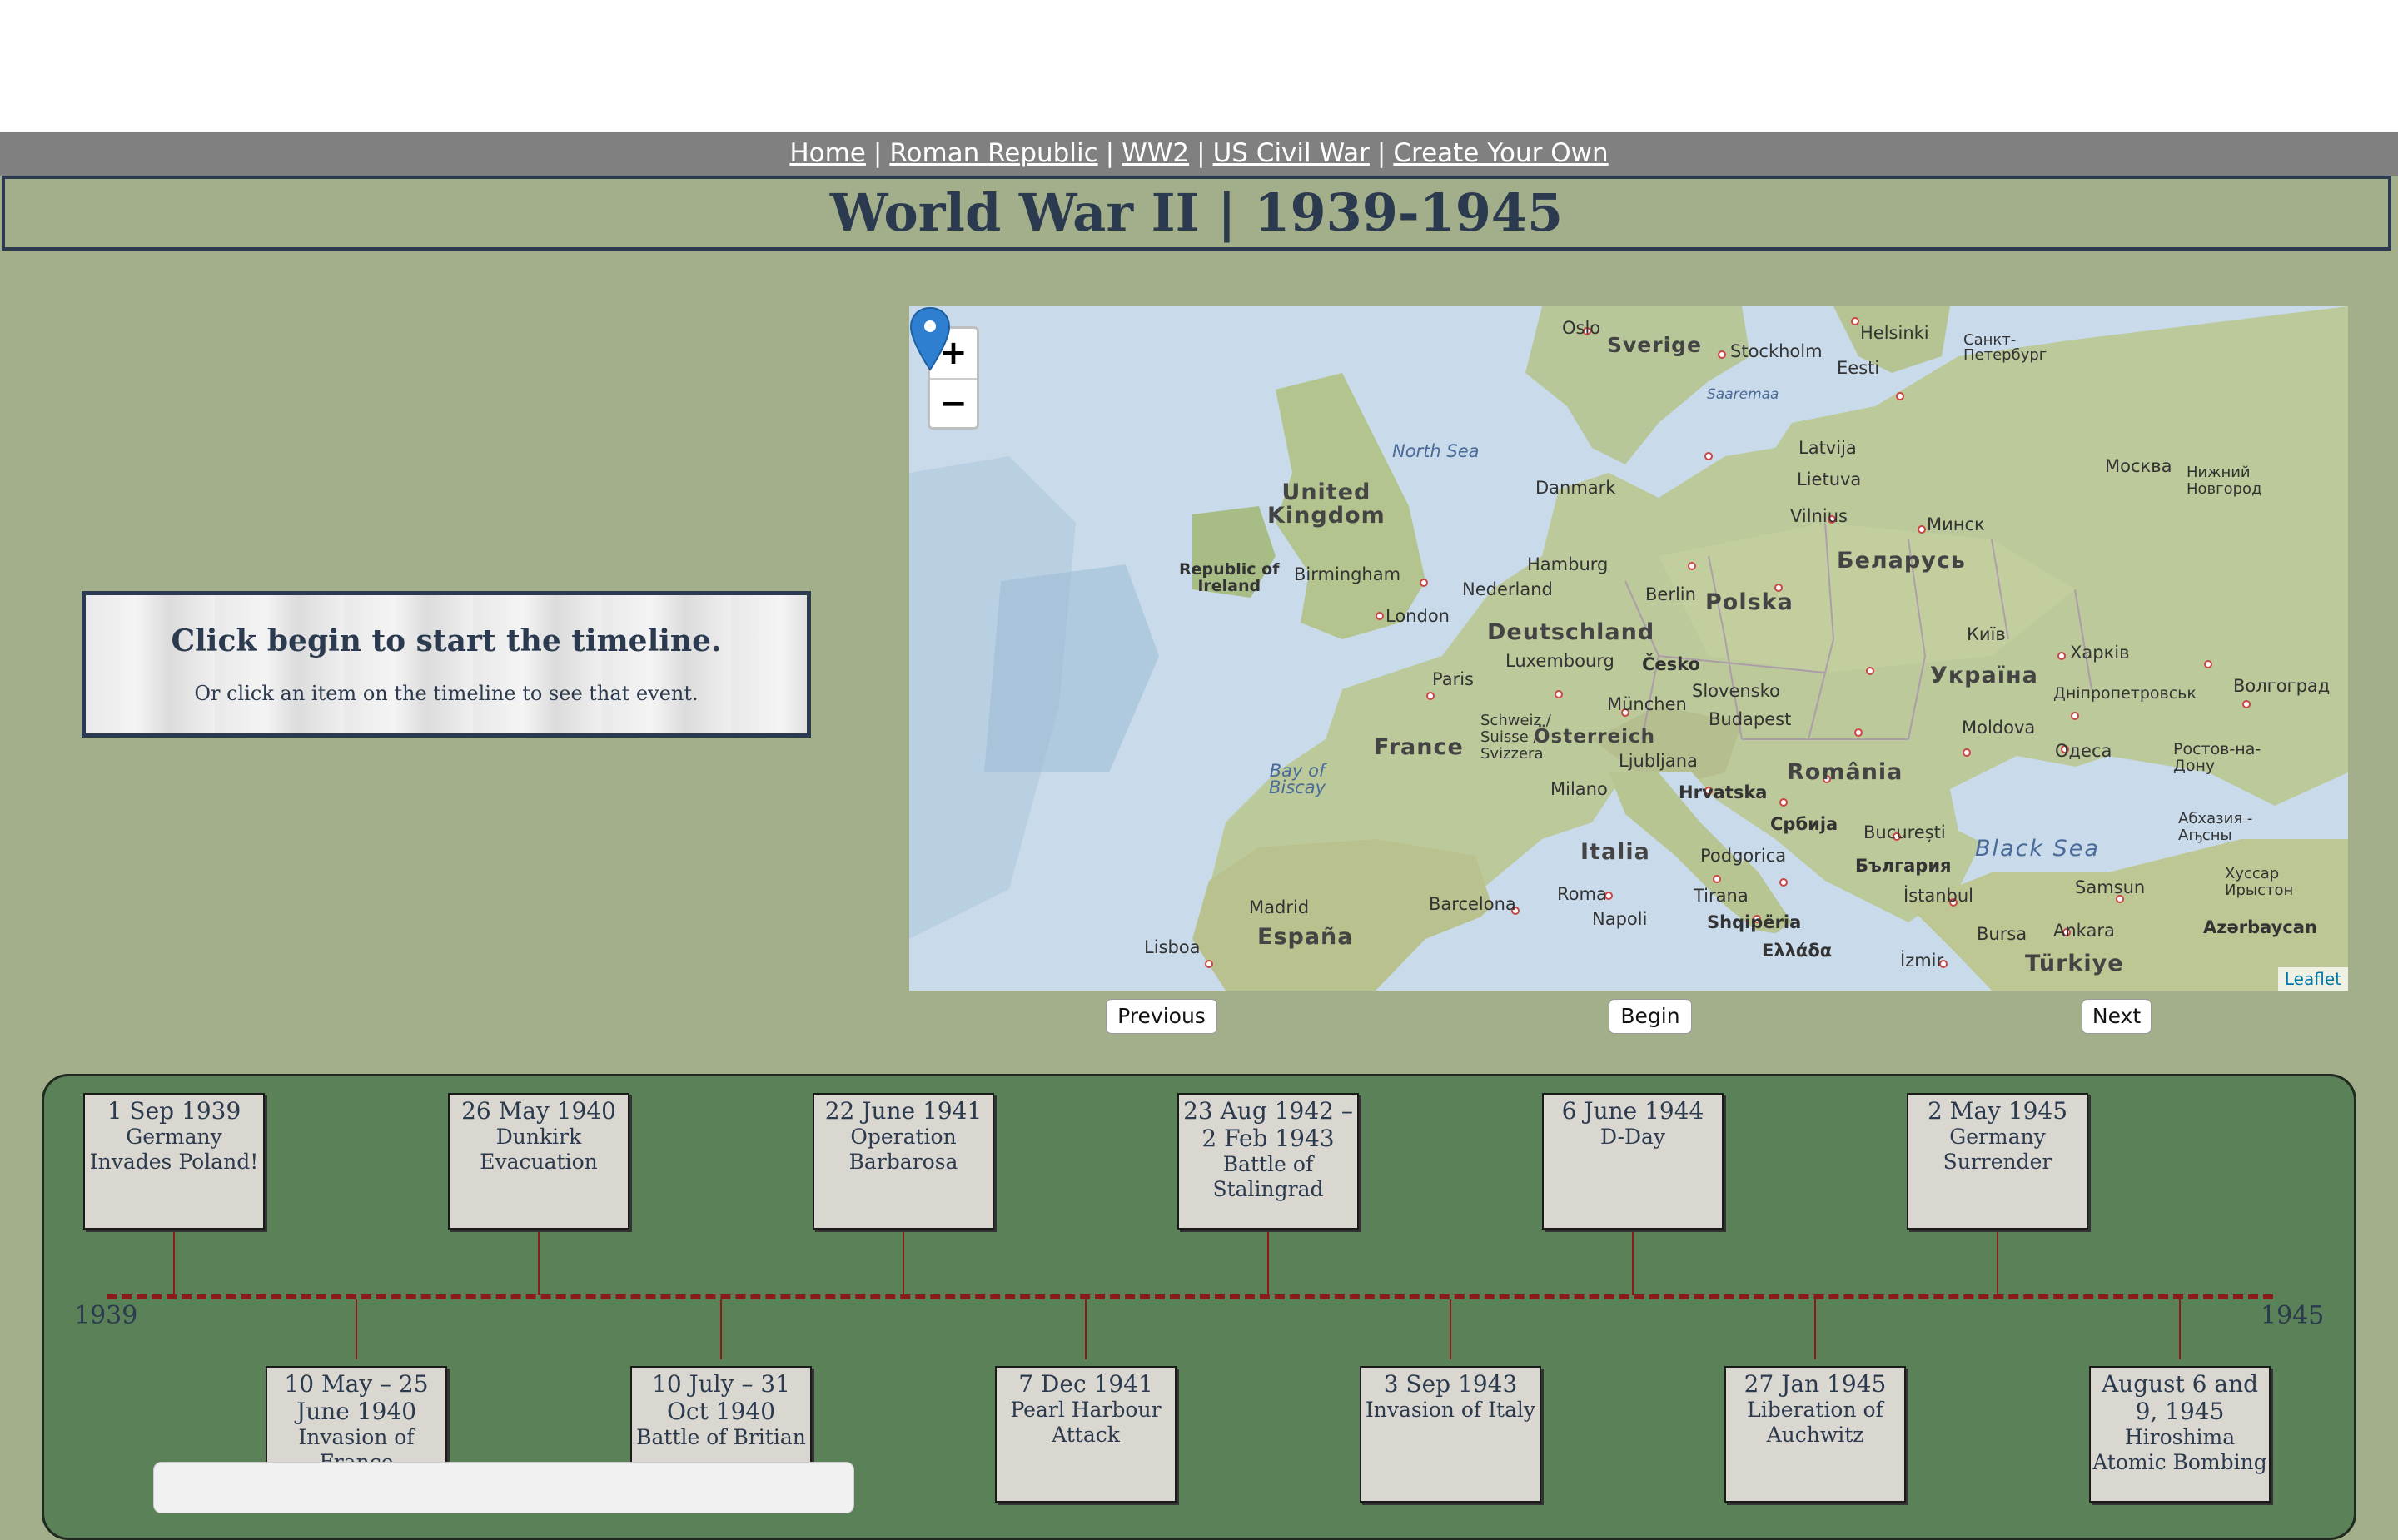  I want to click on timeline-event: 6 June 1944 D-Day, so click(1633, 1161).